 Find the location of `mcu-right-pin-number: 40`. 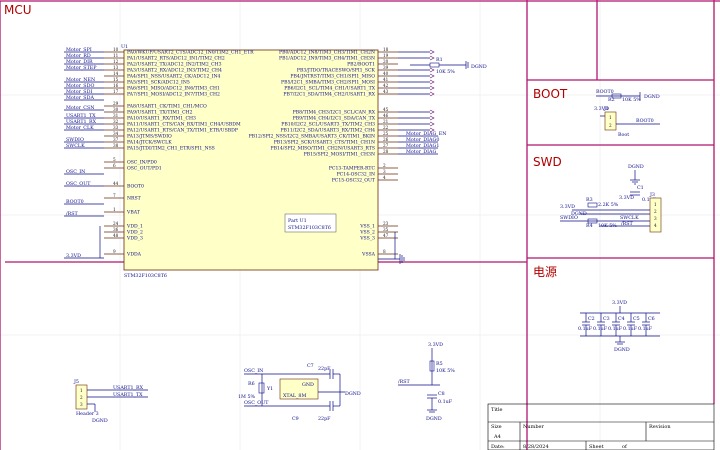

mcu-right-pin-number: 40 is located at coordinates (386, 73).